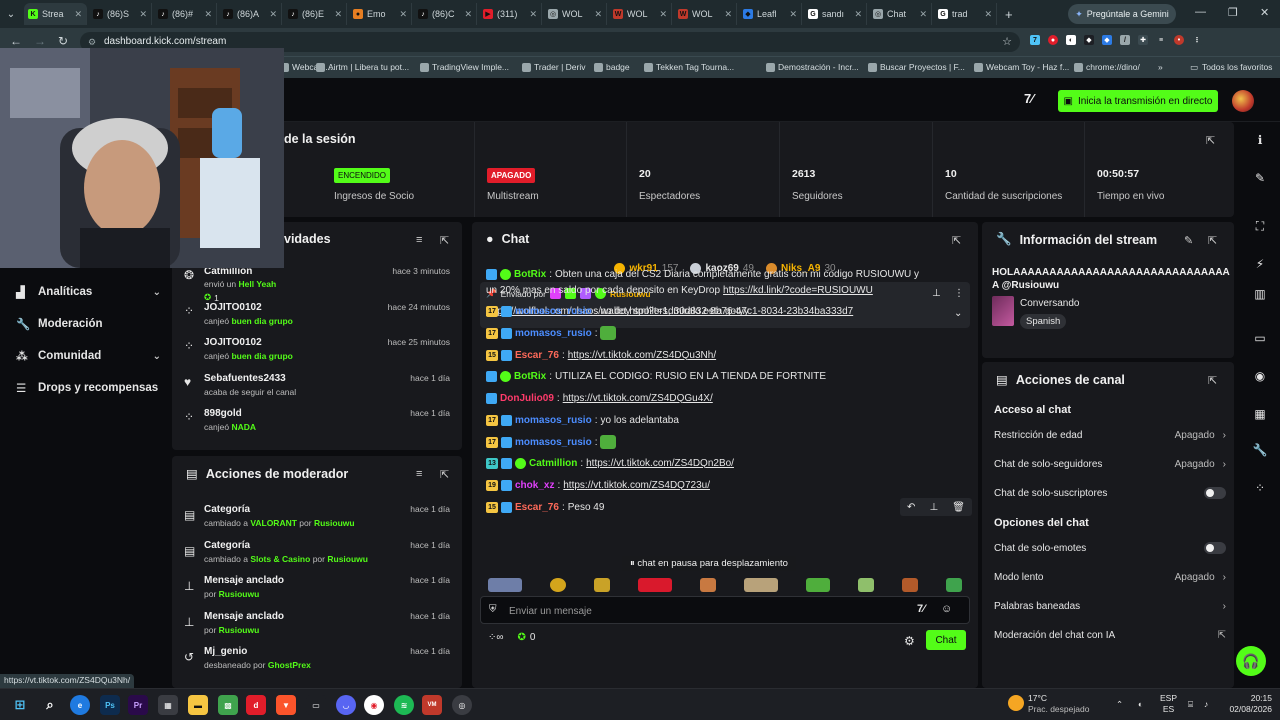  I want to click on volume-icon: ♪, so click(1206, 704).